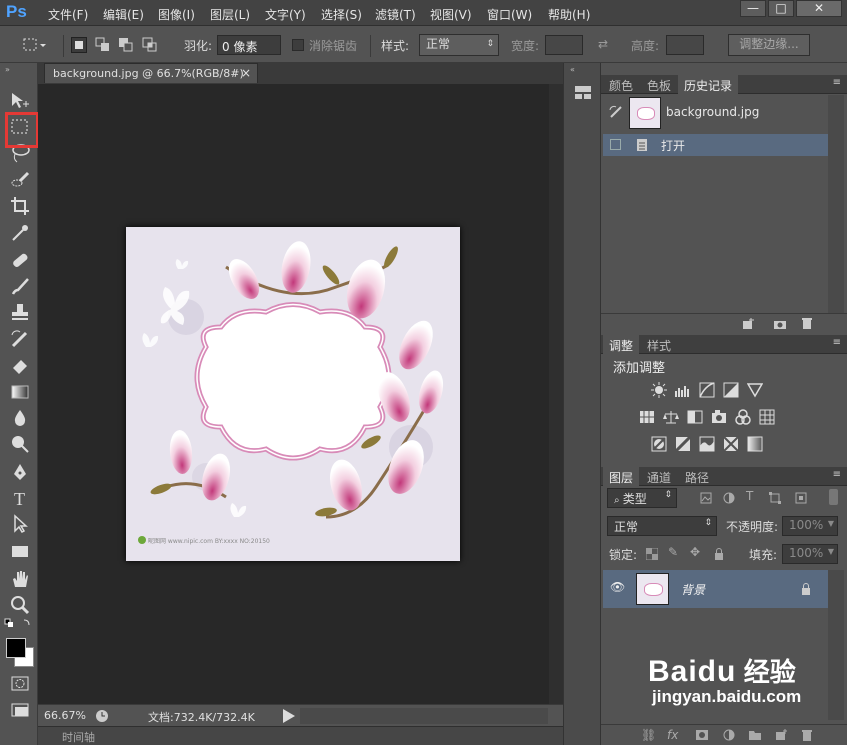 Image resolution: width=847 pixels, height=745 pixels. Describe the element at coordinates (831, 551) in the screenshot. I see `fill-arrow-icon: ▼` at that location.